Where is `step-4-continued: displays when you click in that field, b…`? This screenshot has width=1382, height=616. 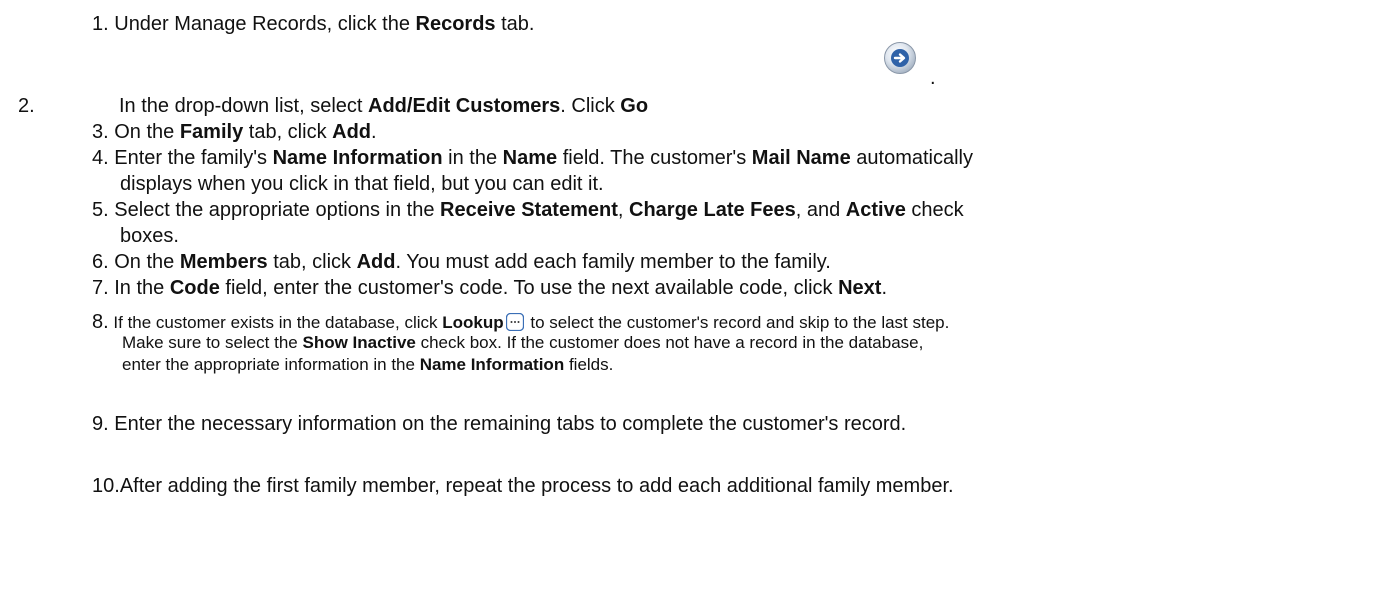 step-4-continued: displays when you click in that field, b… is located at coordinates (362, 184).